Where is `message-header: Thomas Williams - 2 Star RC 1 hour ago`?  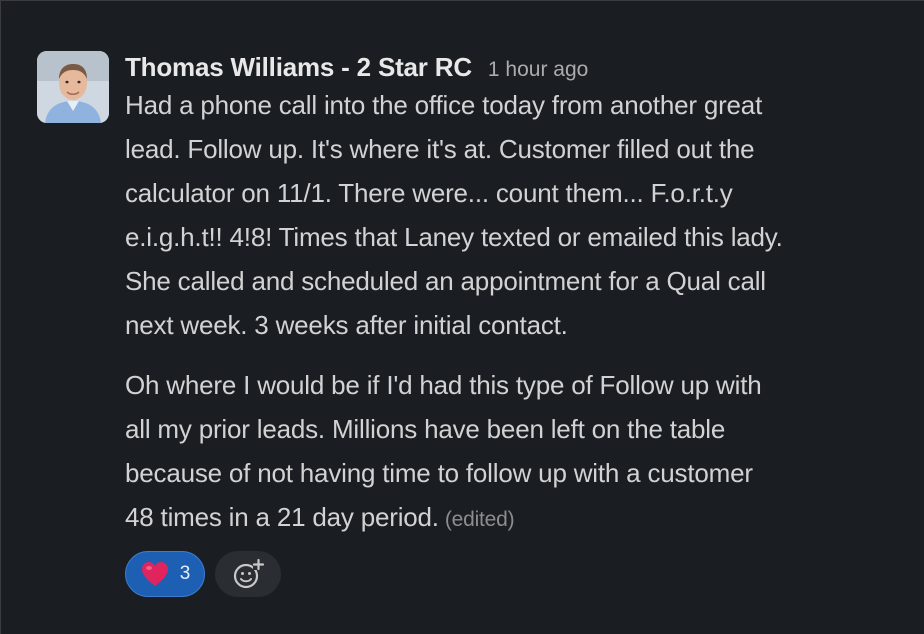
message-header: Thomas Williams - 2 Star RC 1 hour ago is located at coordinates (515, 67).